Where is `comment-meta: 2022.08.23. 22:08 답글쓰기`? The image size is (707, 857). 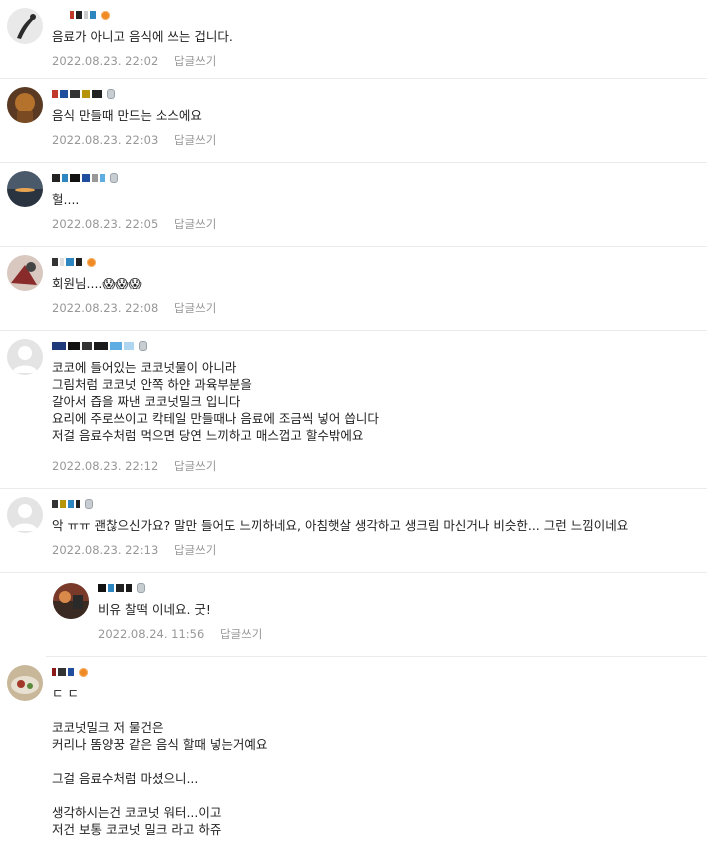
comment-meta: 2022.08.23. 22:08 답글쓰기 is located at coordinates (134, 308).